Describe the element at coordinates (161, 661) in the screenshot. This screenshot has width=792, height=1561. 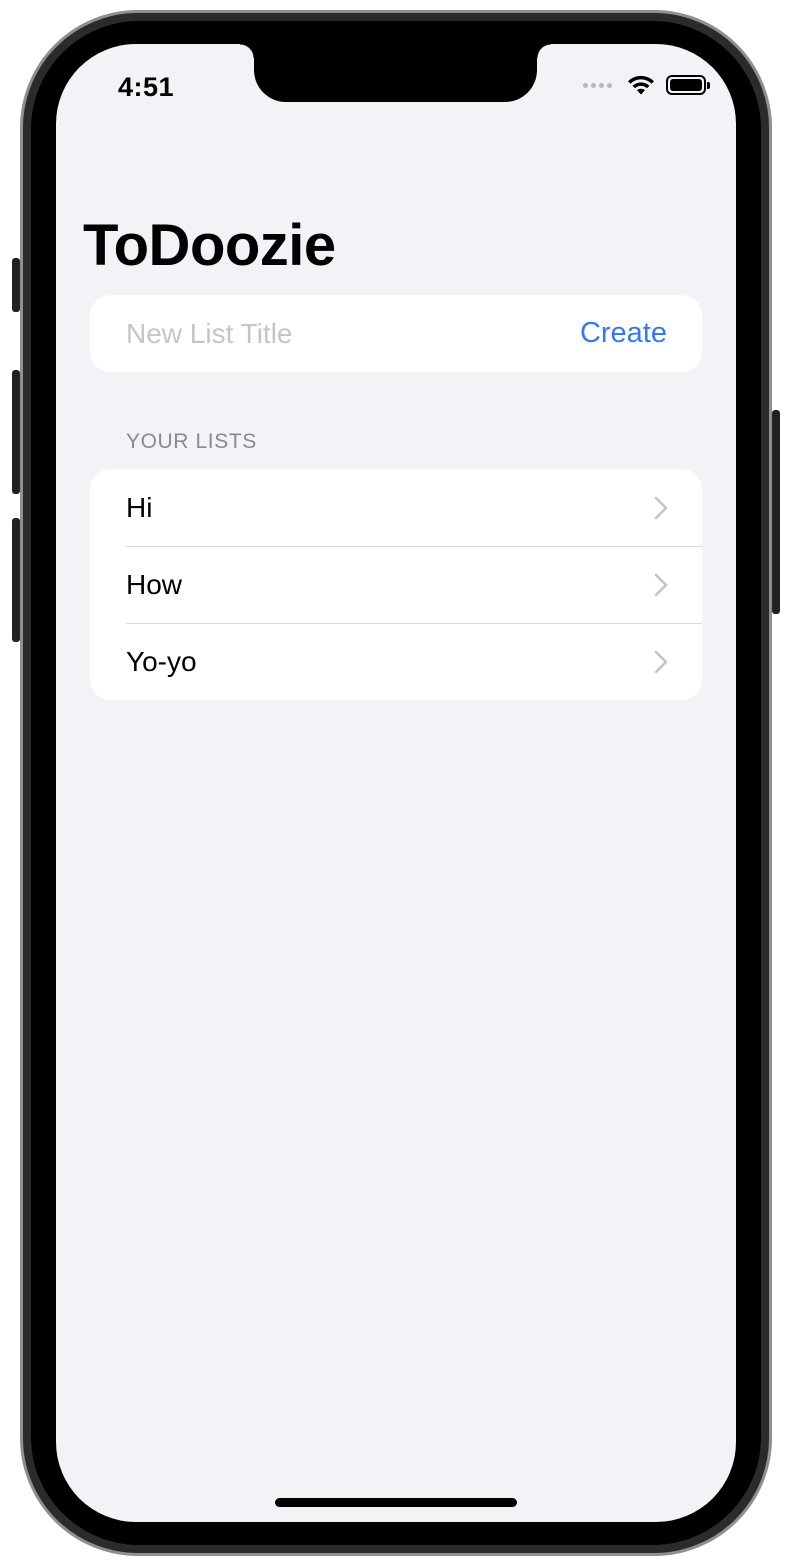
I see `list-item-label: Yo-yo` at that location.